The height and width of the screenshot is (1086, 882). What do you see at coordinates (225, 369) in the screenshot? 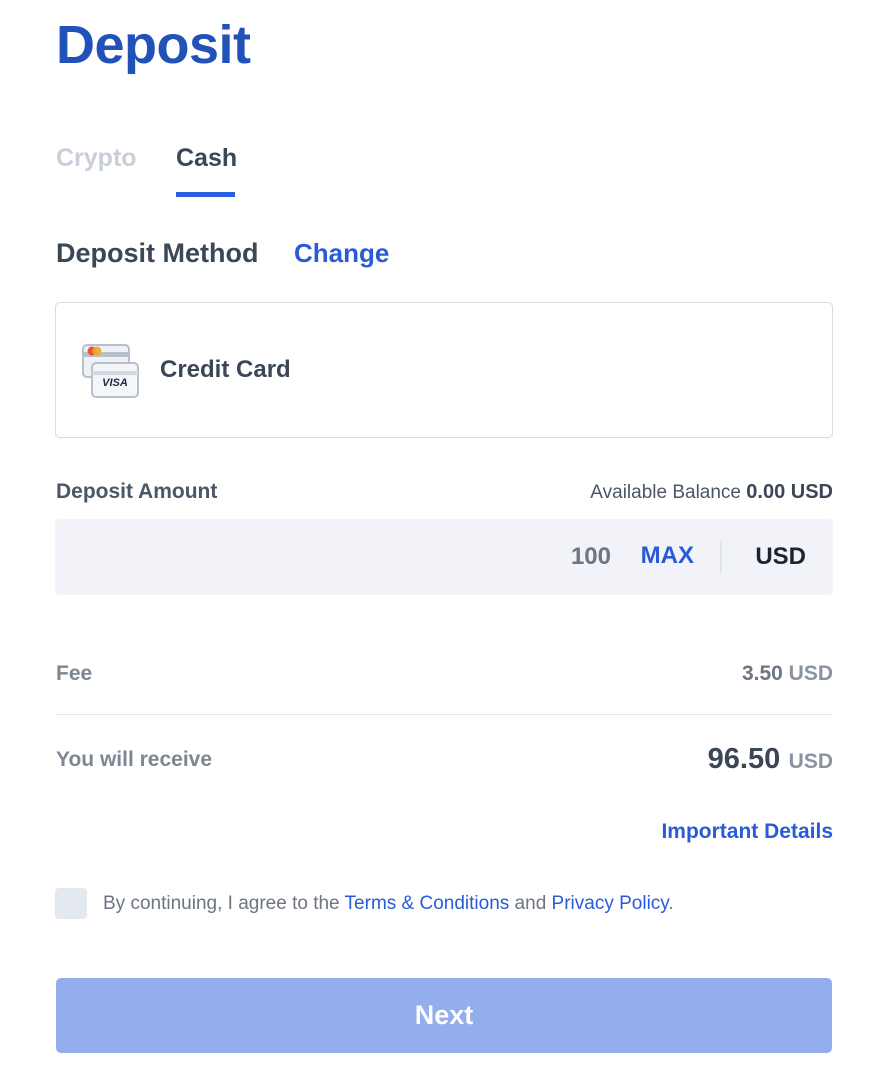
I see `deposit-method-name: Credit Card` at bounding box center [225, 369].